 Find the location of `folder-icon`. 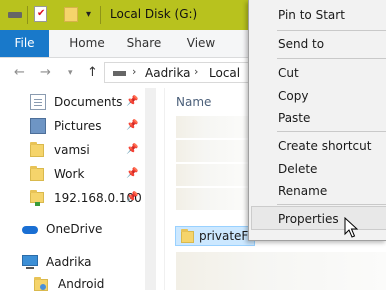

folder-icon is located at coordinates (38, 150).